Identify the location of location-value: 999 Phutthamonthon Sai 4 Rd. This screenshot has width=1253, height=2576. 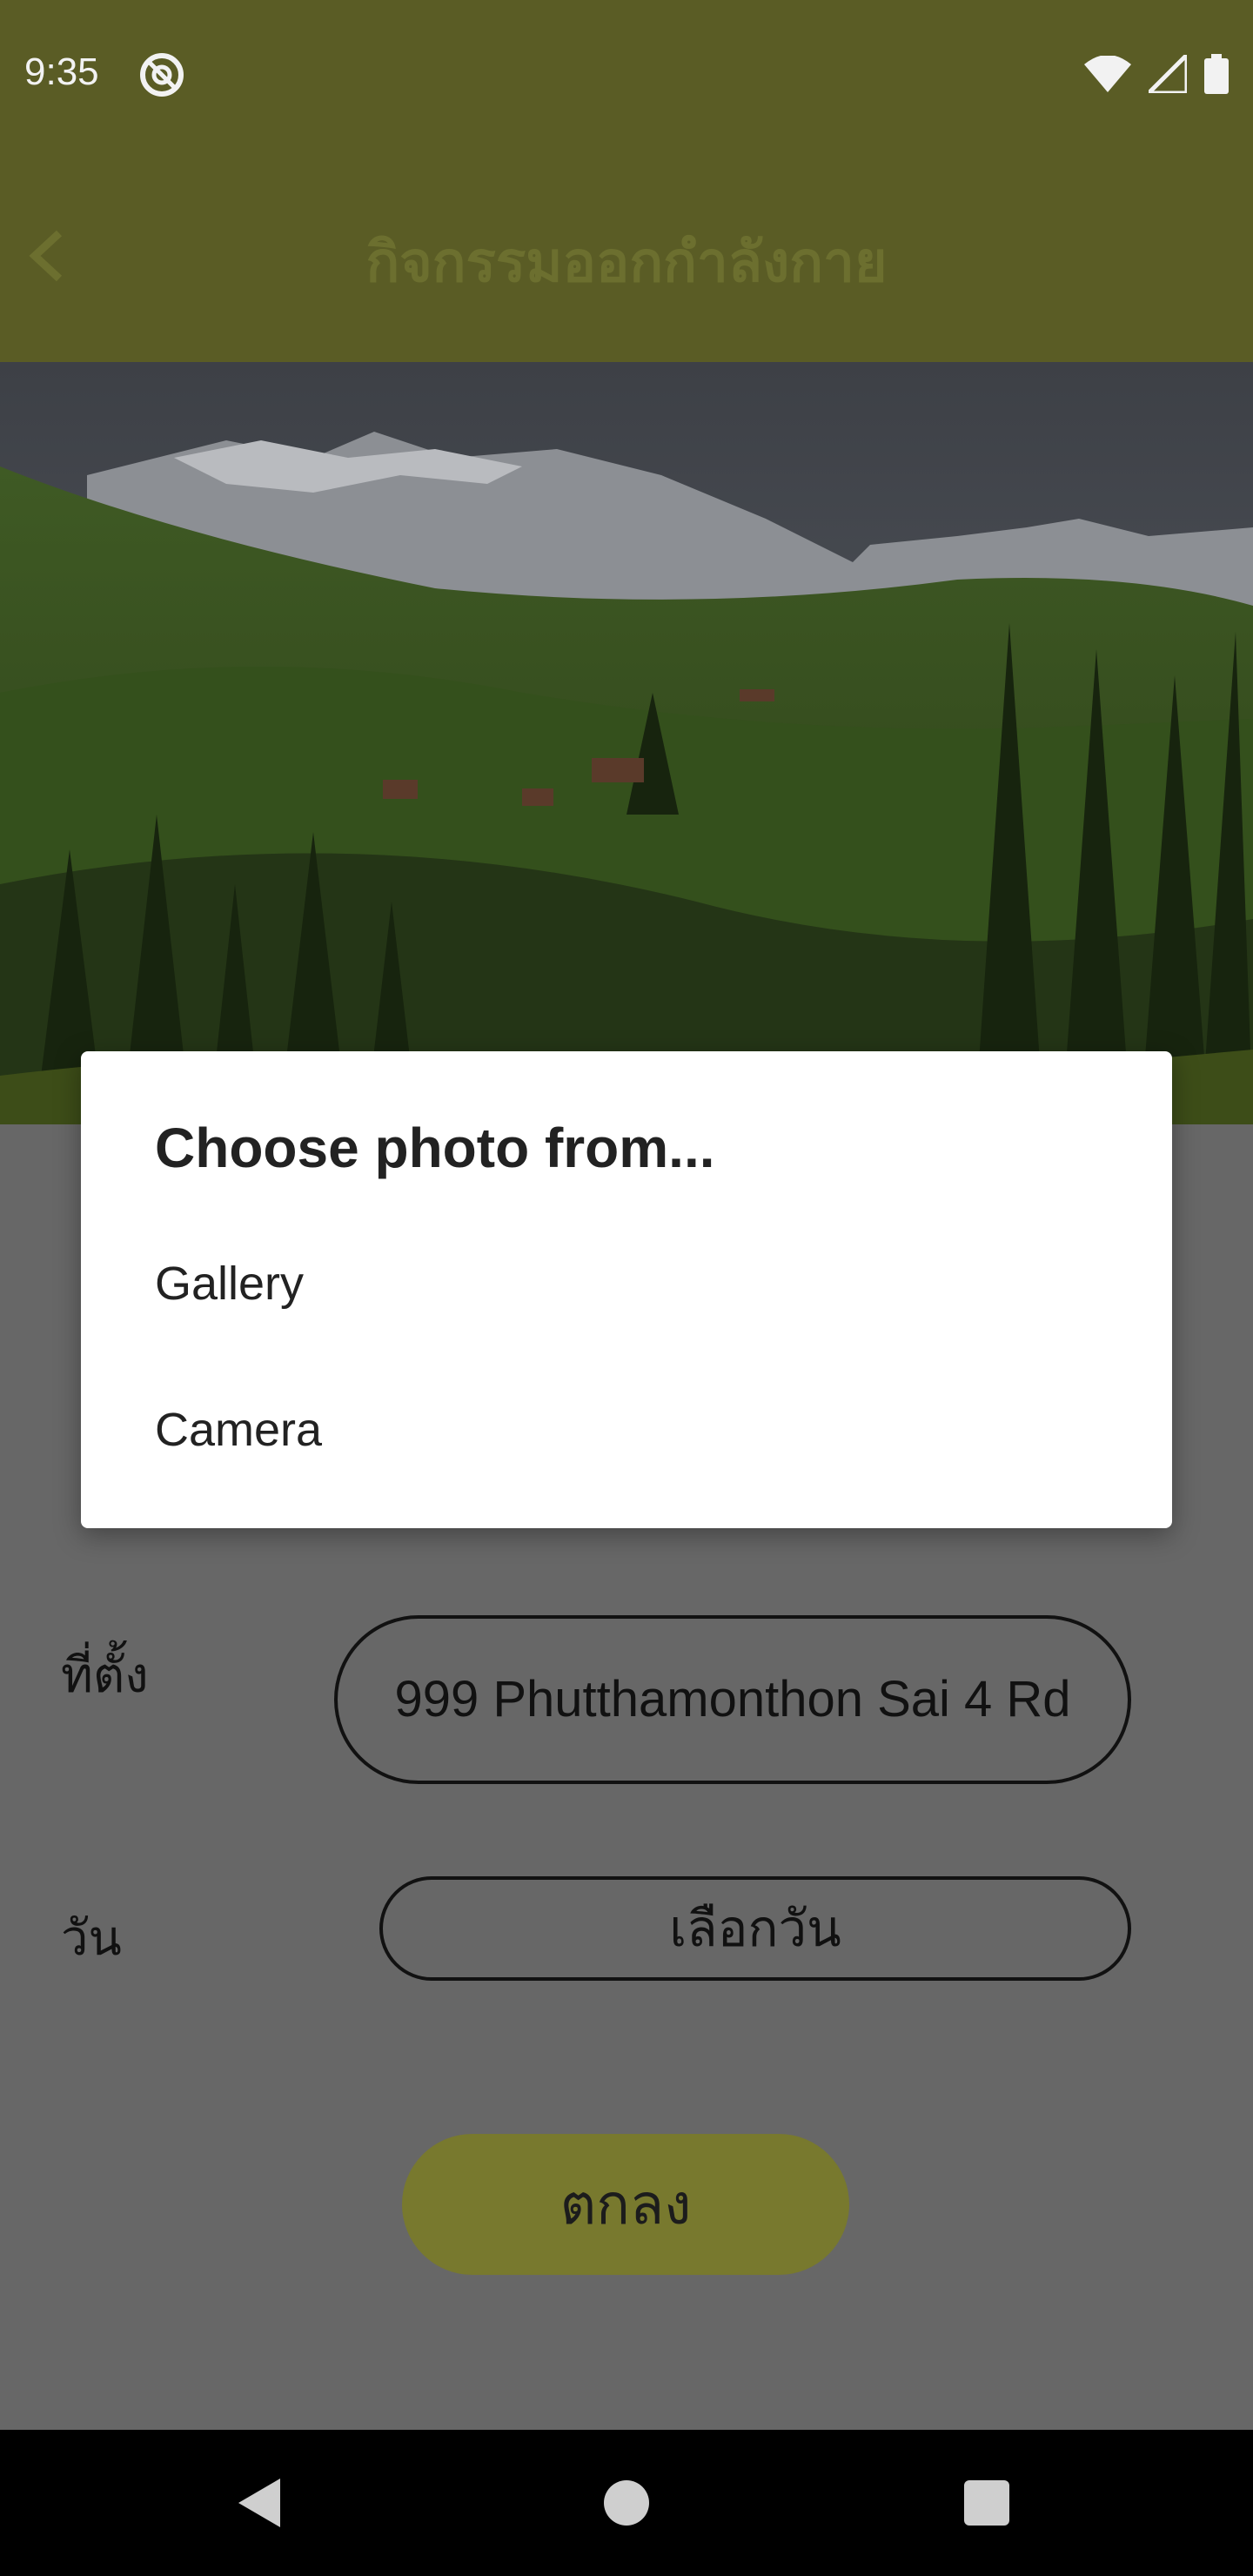
(732, 1699).